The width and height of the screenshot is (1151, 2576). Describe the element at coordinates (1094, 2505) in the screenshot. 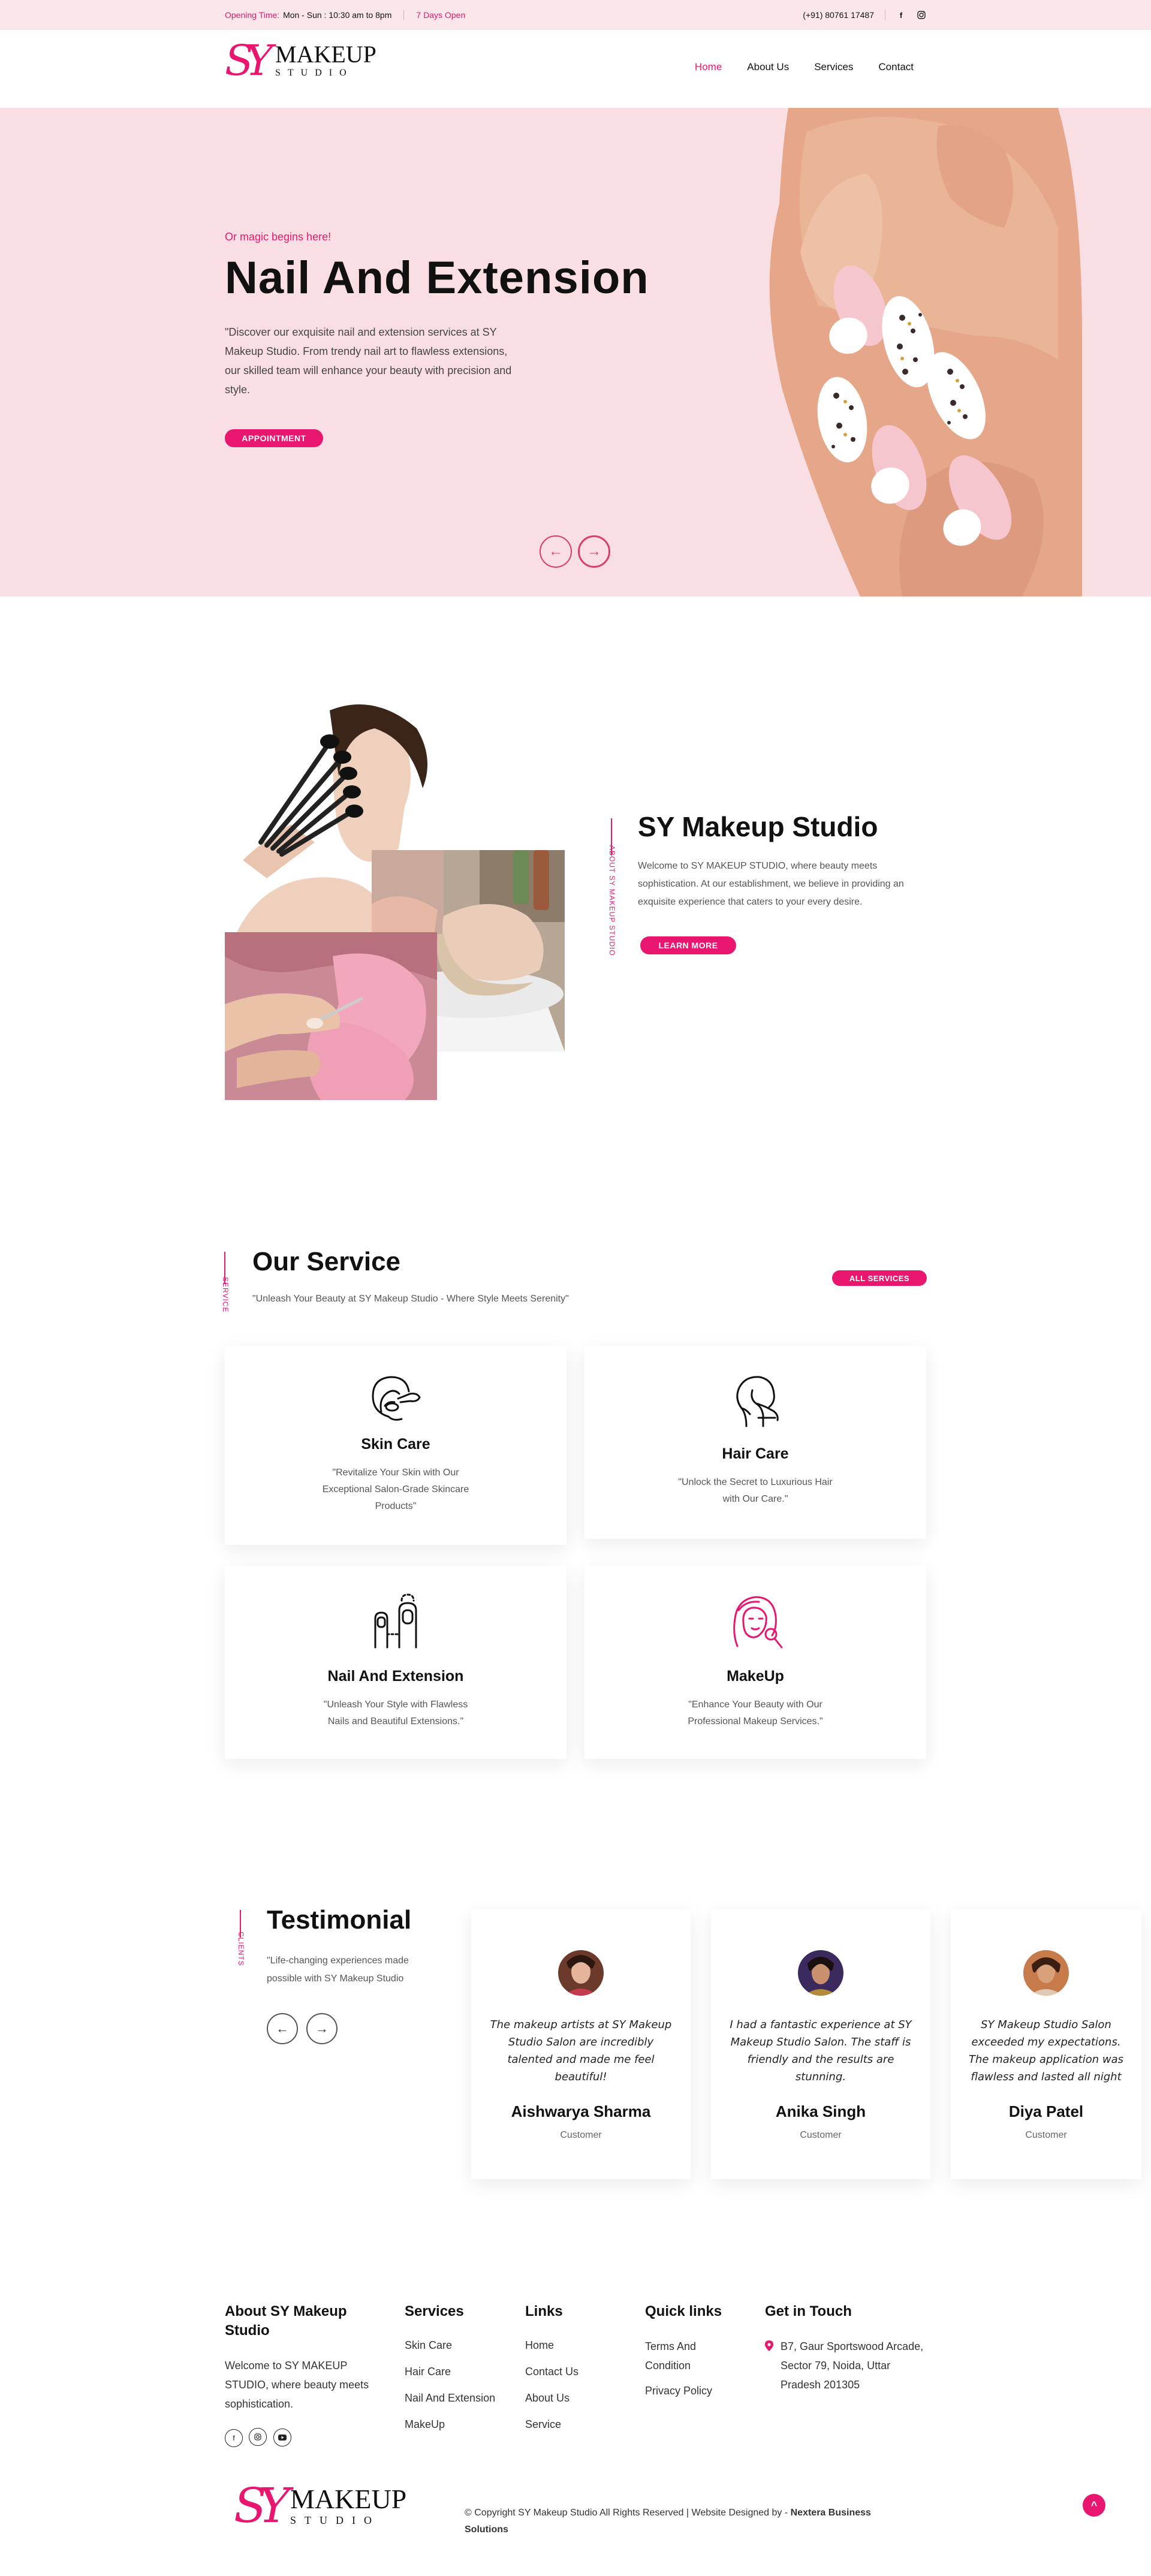

I see `back-to-top-button: ^` at that location.